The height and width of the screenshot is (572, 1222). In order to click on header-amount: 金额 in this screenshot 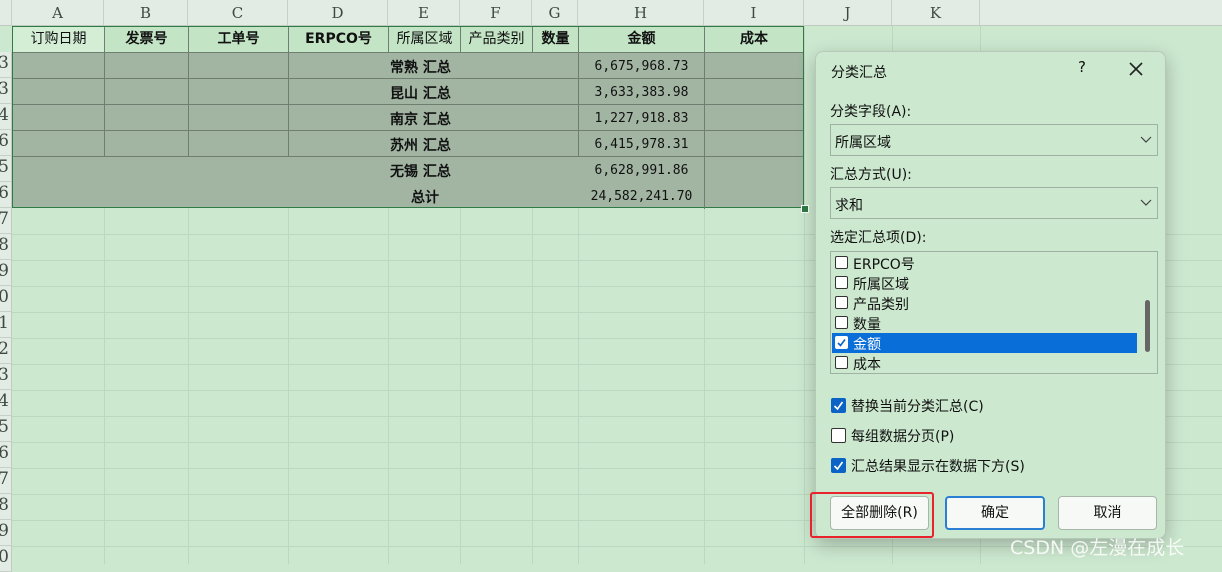, I will do `click(642, 40)`.